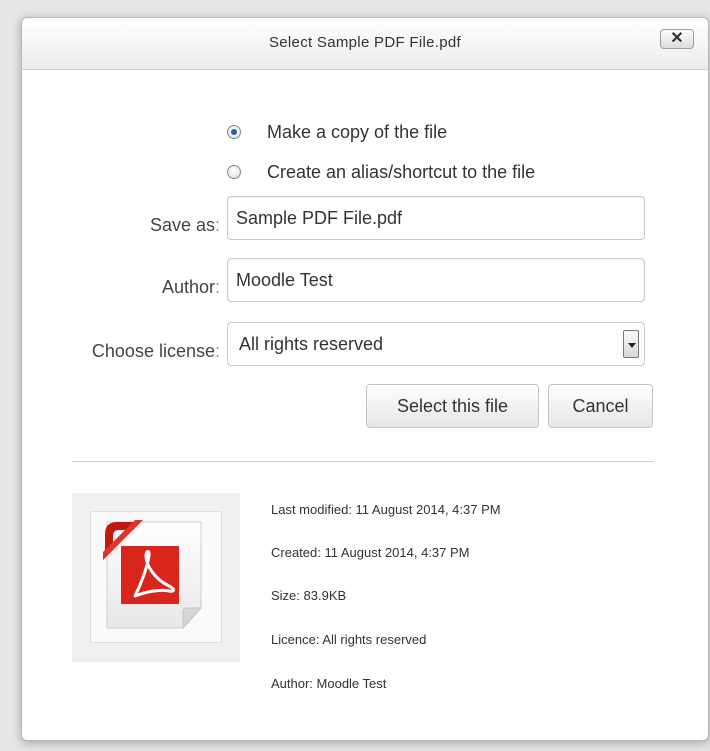 The image size is (710, 751). What do you see at coordinates (363, 461) in the screenshot?
I see `divider` at bounding box center [363, 461].